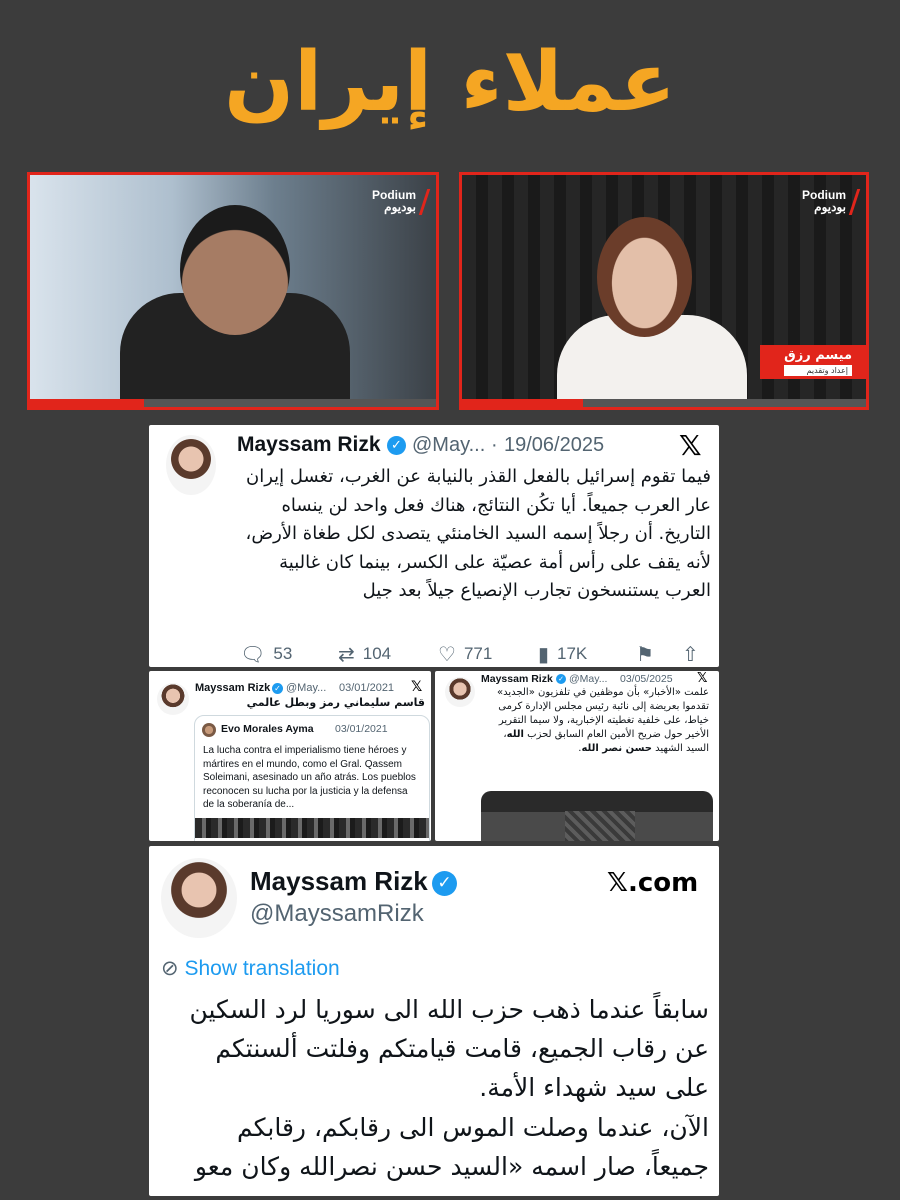 The width and height of the screenshot is (900, 1200). Describe the element at coordinates (646, 679) in the screenshot. I see `tweet-date: 03/05/2025` at that location.